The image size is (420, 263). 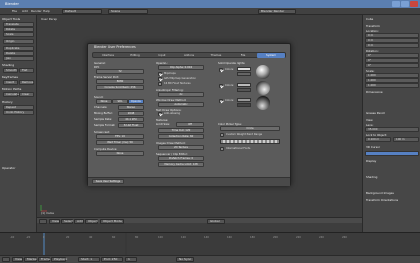 I want to click on mixing-buffer-select: 2048, so click(x=131, y=113).